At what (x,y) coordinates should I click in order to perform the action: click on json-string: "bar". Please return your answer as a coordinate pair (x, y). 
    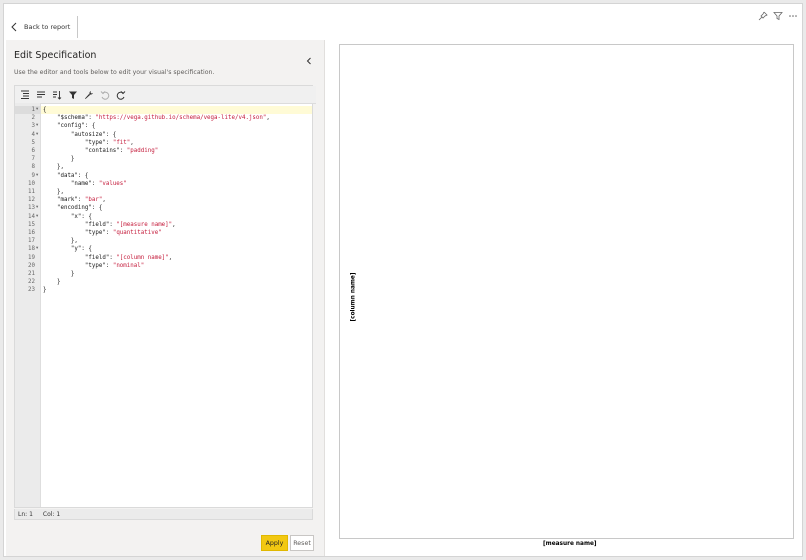
    Looking at the image, I should click on (93, 200).